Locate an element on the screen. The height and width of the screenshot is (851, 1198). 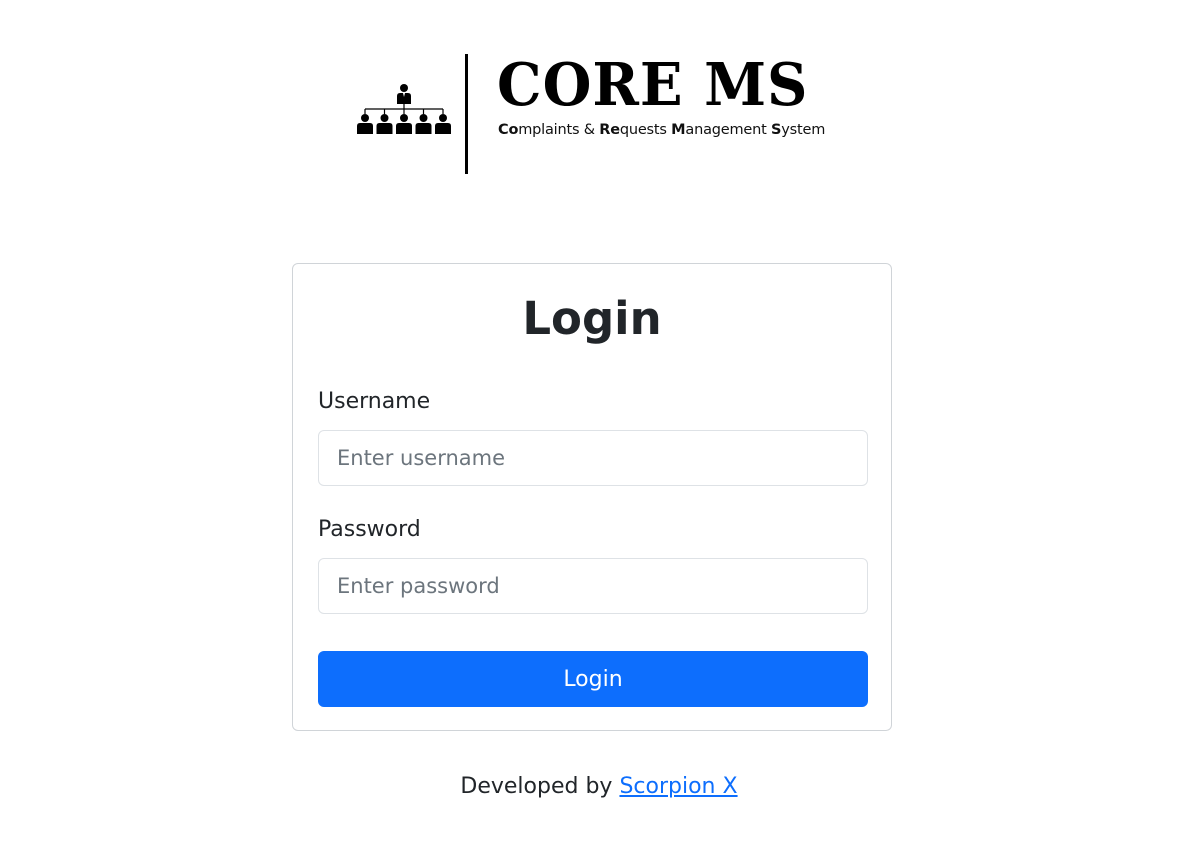
logo-divider is located at coordinates (466, 114).